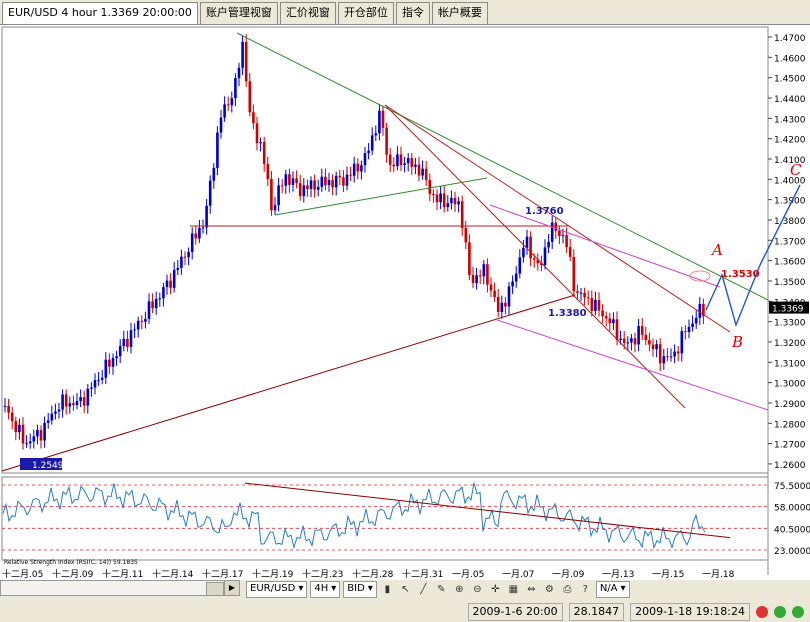  What do you see at coordinates (120, 588) in the screenshot?
I see `chart-scrollbar: ▶` at bounding box center [120, 588].